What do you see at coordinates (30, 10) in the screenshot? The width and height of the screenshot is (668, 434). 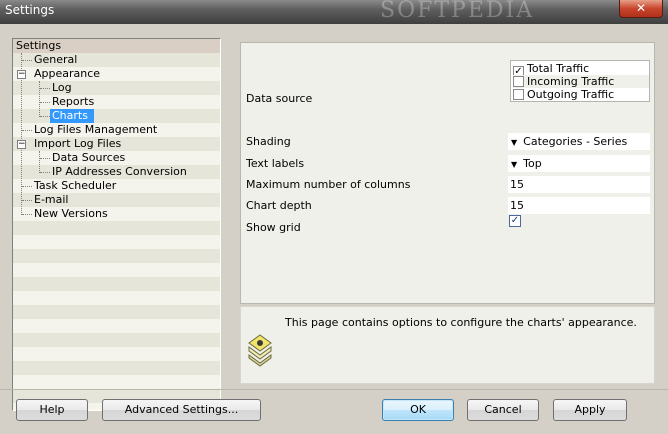 I see `window-title: Settings` at bounding box center [30, 10].